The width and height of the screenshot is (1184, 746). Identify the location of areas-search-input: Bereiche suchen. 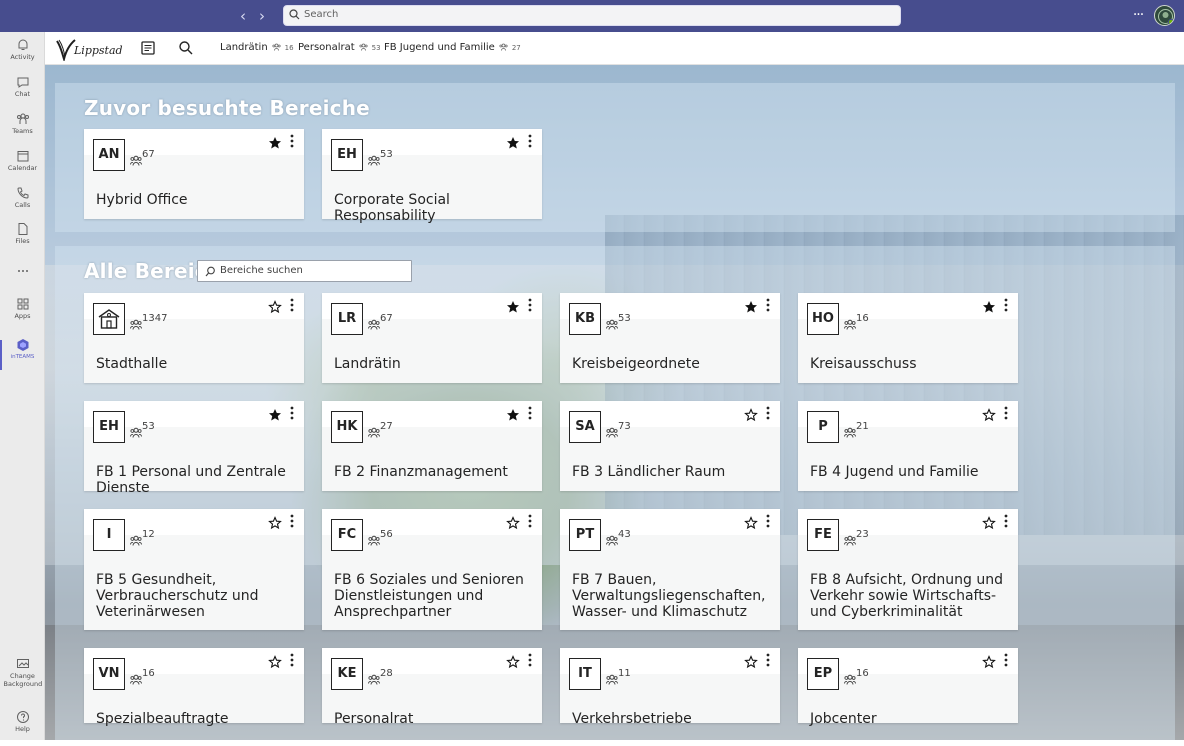
(304, 271).